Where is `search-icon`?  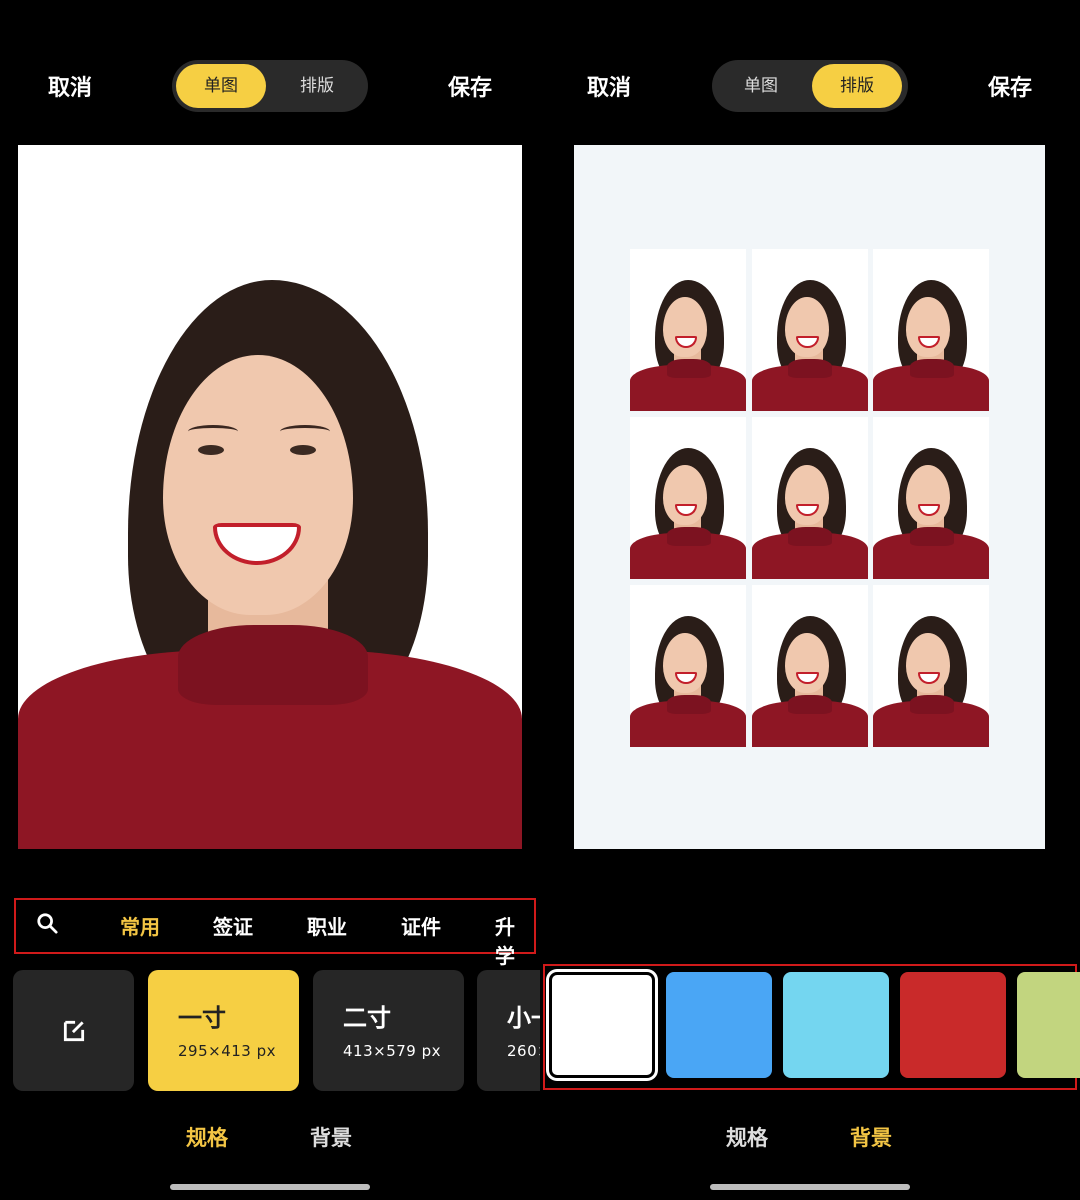
search-icon is located at coordinates (47, 923).